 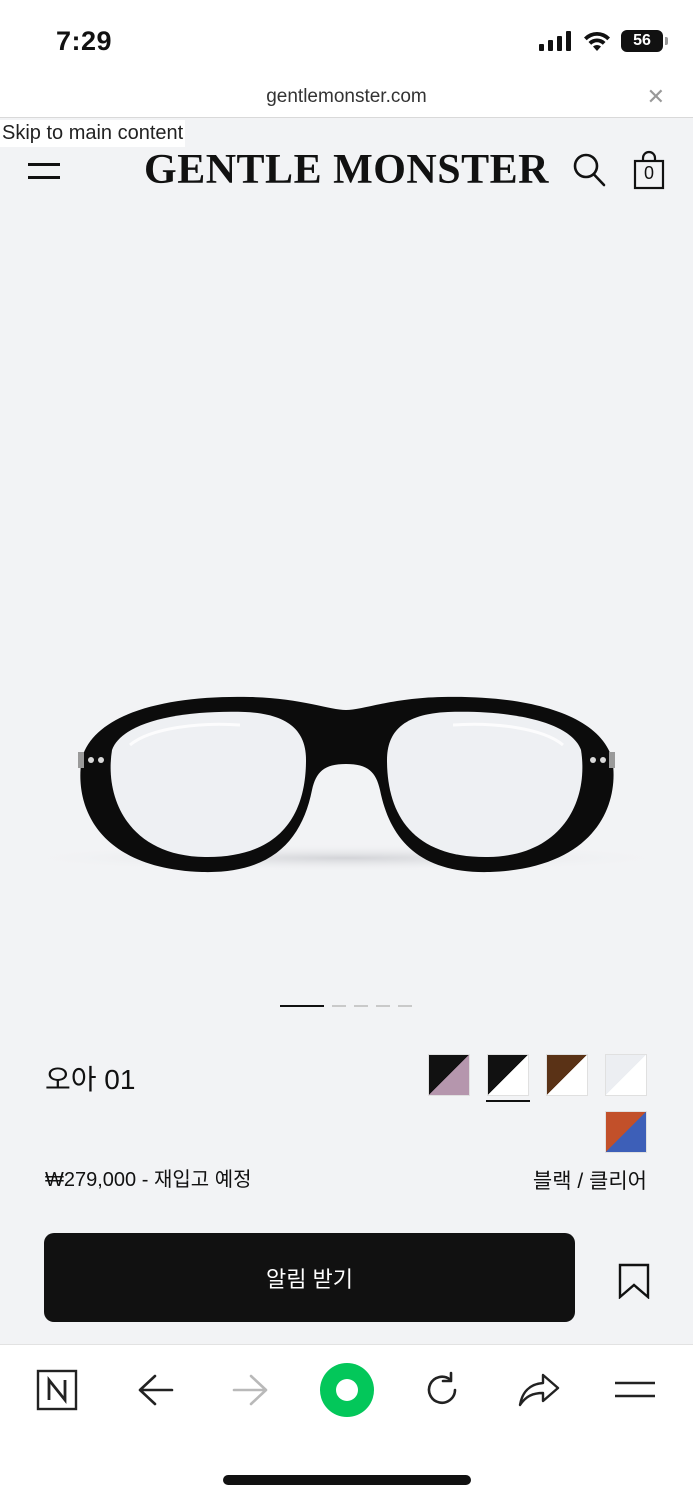 What do you see at coordinates (508, 1101) in the screenshot?
I see `selected-swatch-indicator` at bounding box center [508, 1101].